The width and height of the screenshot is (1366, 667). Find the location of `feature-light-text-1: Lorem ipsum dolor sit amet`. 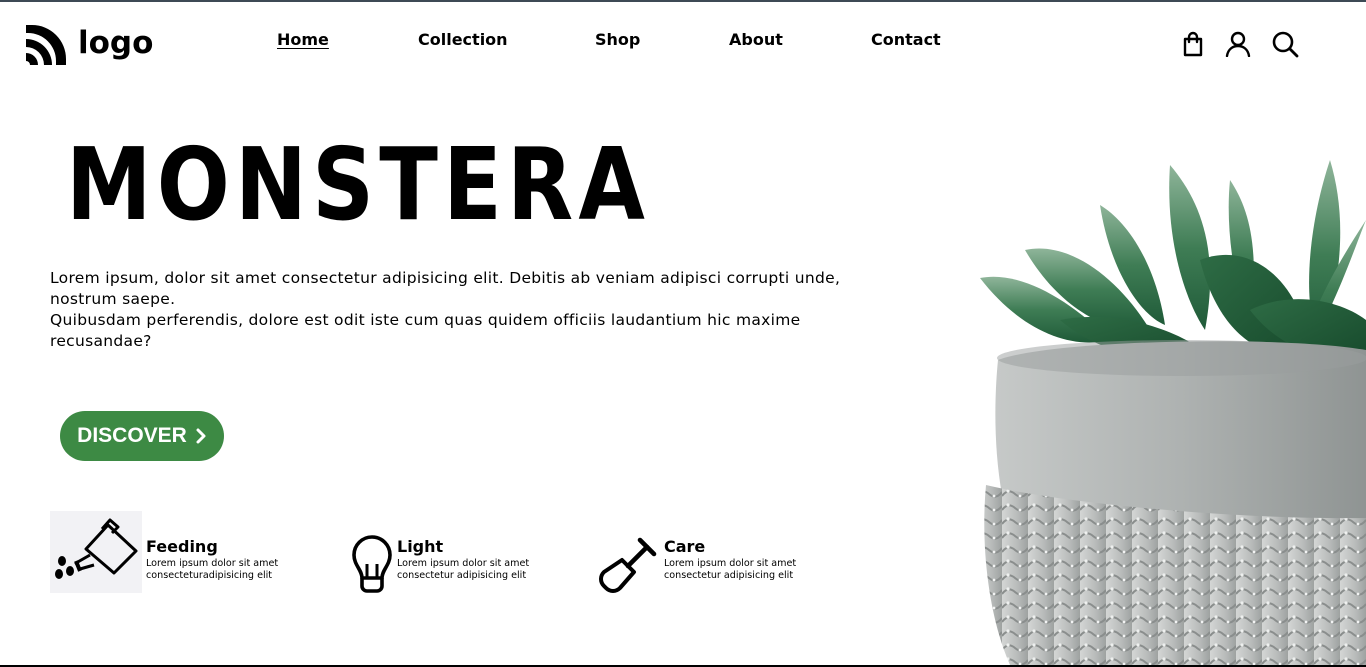

feature-light-text-1: Lorem ipsum dolor sit amet is located at coordinates (463, 563).